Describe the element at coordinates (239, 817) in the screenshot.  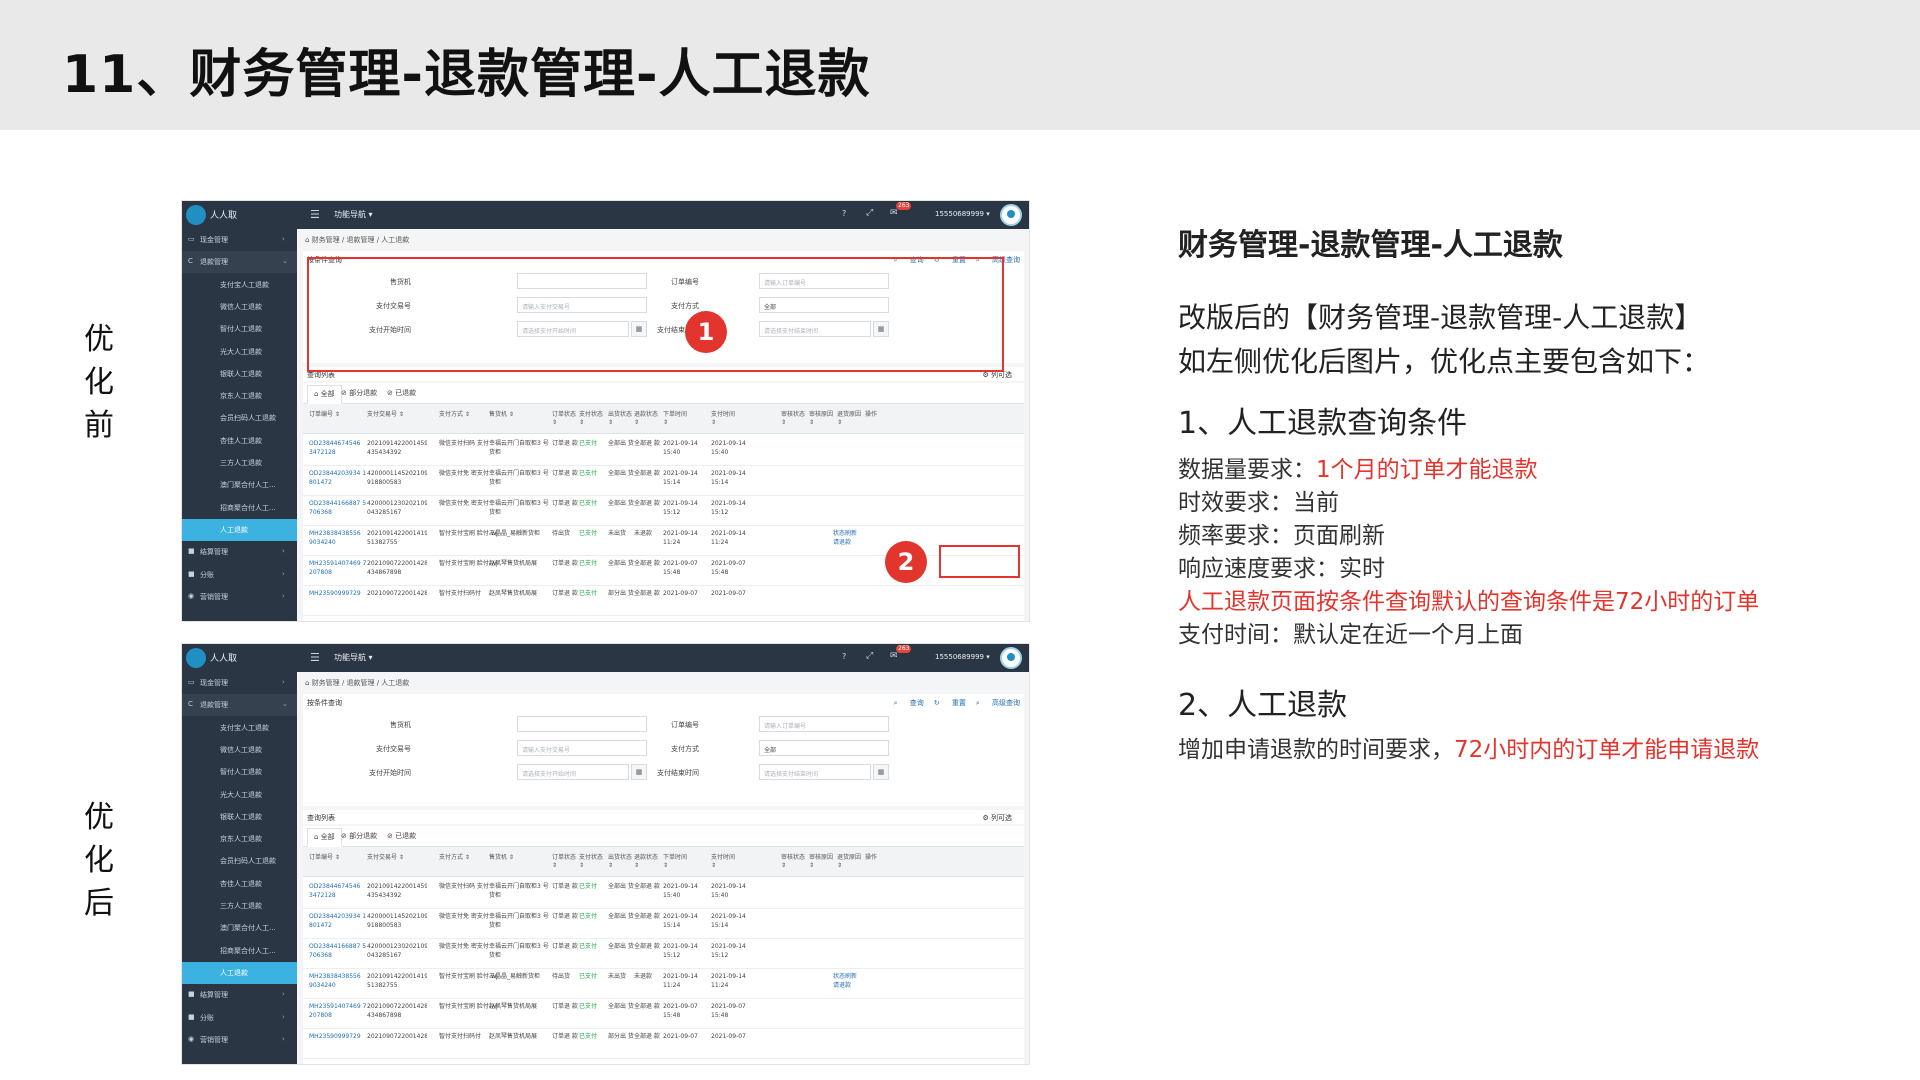
I see `sidebar-item: 银联人工退款` at that location.